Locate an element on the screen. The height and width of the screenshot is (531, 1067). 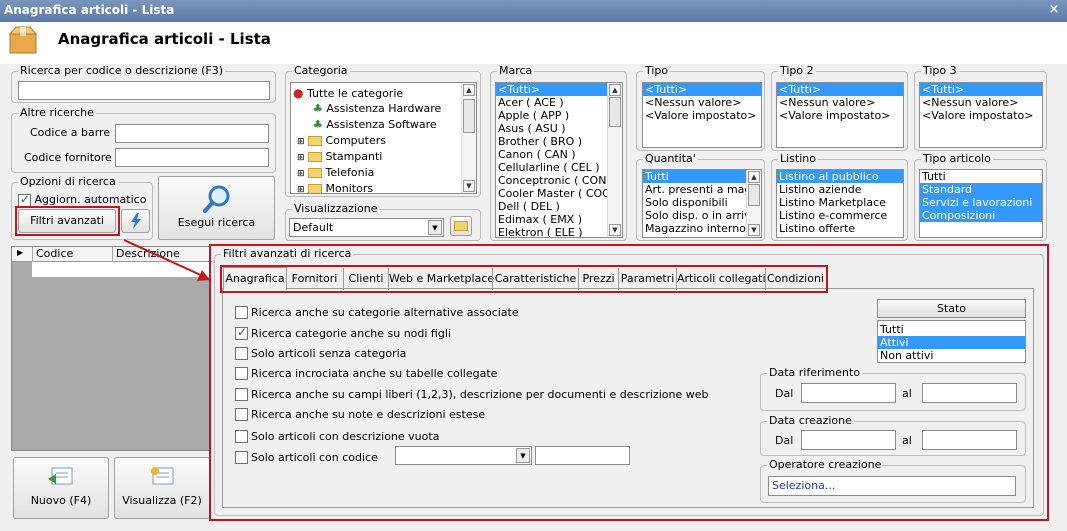
data-creazione-group: Data creazione Dal al is located at coordinates (893, 435).